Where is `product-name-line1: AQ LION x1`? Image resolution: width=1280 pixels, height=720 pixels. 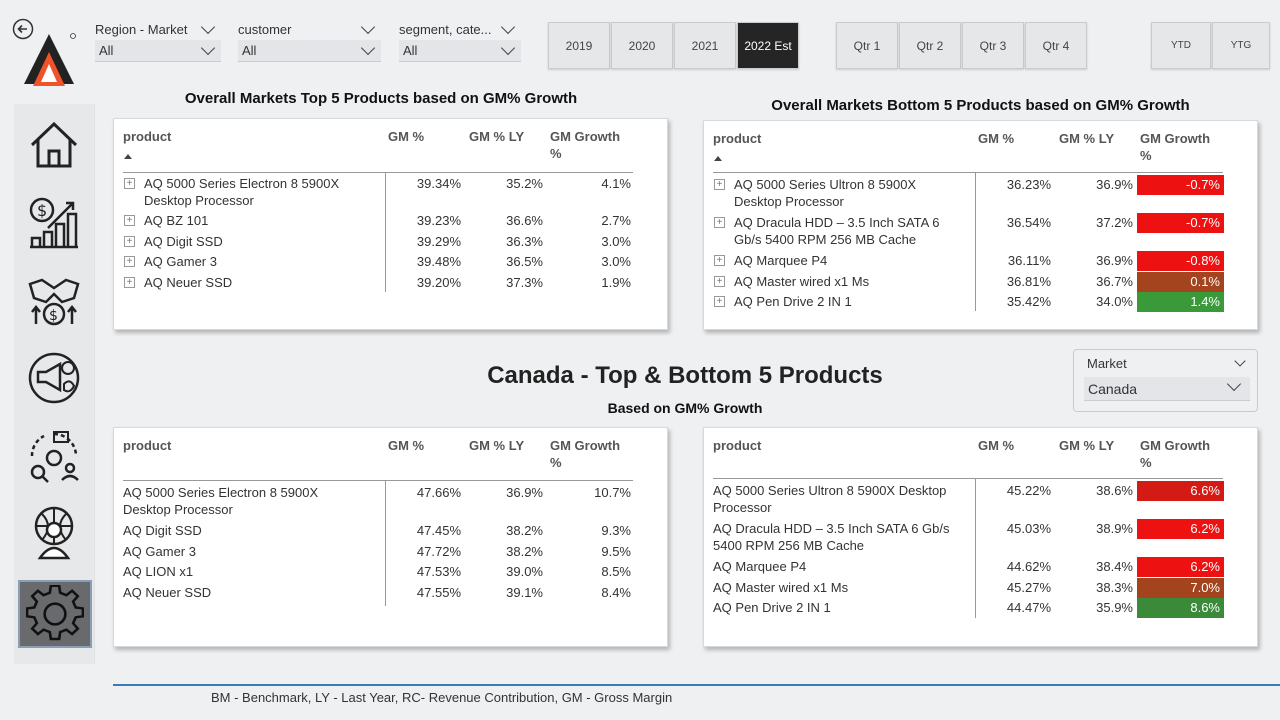 product-name-line1: AQ LION x1 is located at coordinates (158, 571).